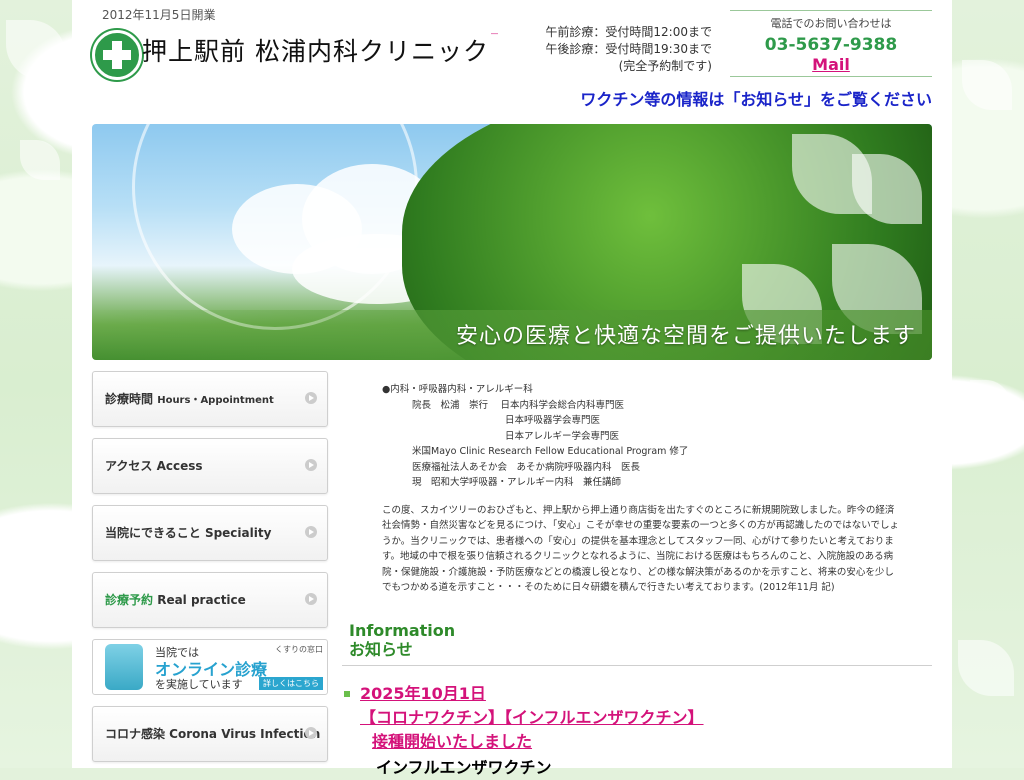 The image size is (1024, 780). What do you see at coordinates (517, 482) in the screenshot?
I see `career-line: 現 昭和大学呼吸器・アレルギー内科 兼任講師` at bounding box center [517, 482].